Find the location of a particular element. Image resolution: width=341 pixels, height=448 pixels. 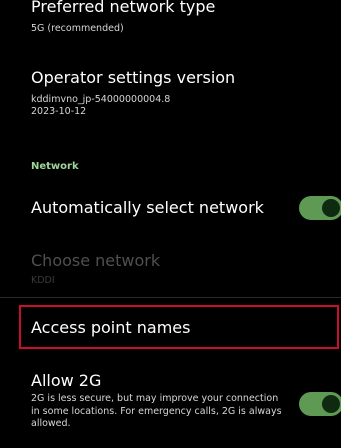

auto-select-network-item: Automatically select network is located at coordinates (170, 208).